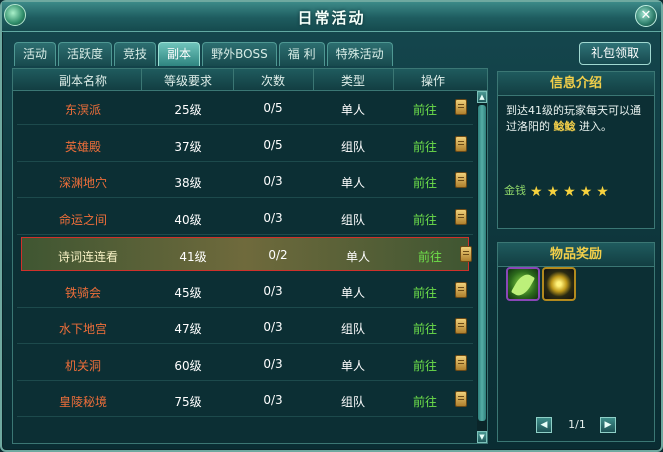  I want to click on table-row: 铁骑会 45级 0/3 单人 前往, so click(245, 291).